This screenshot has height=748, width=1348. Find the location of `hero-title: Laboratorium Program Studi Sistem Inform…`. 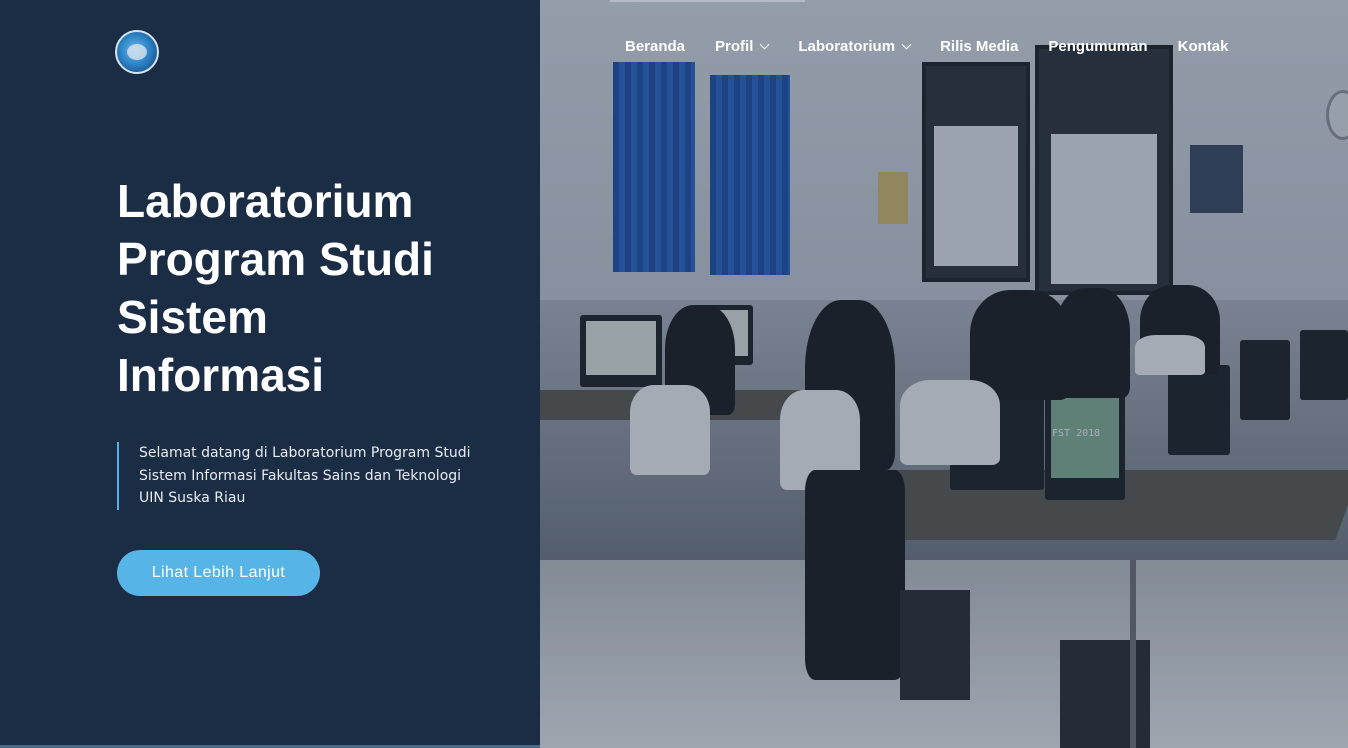

hero-title: Laboratorium Program Studi Sistem Inform… is located at coordinates (317, 288).